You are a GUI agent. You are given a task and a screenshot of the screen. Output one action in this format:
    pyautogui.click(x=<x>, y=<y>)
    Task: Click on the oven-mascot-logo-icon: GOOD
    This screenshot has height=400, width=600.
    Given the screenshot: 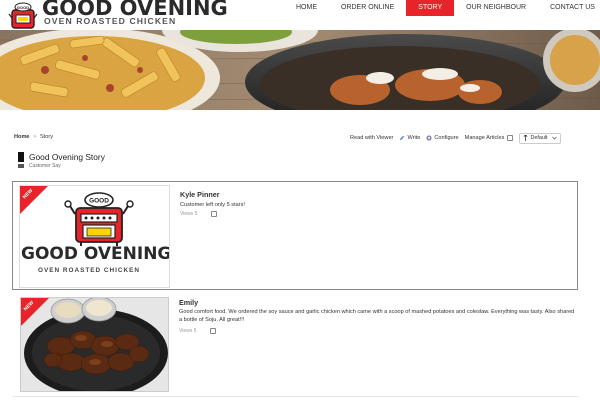 What is the action you would take?
    pyautogui.click(x=23, y=15)
    